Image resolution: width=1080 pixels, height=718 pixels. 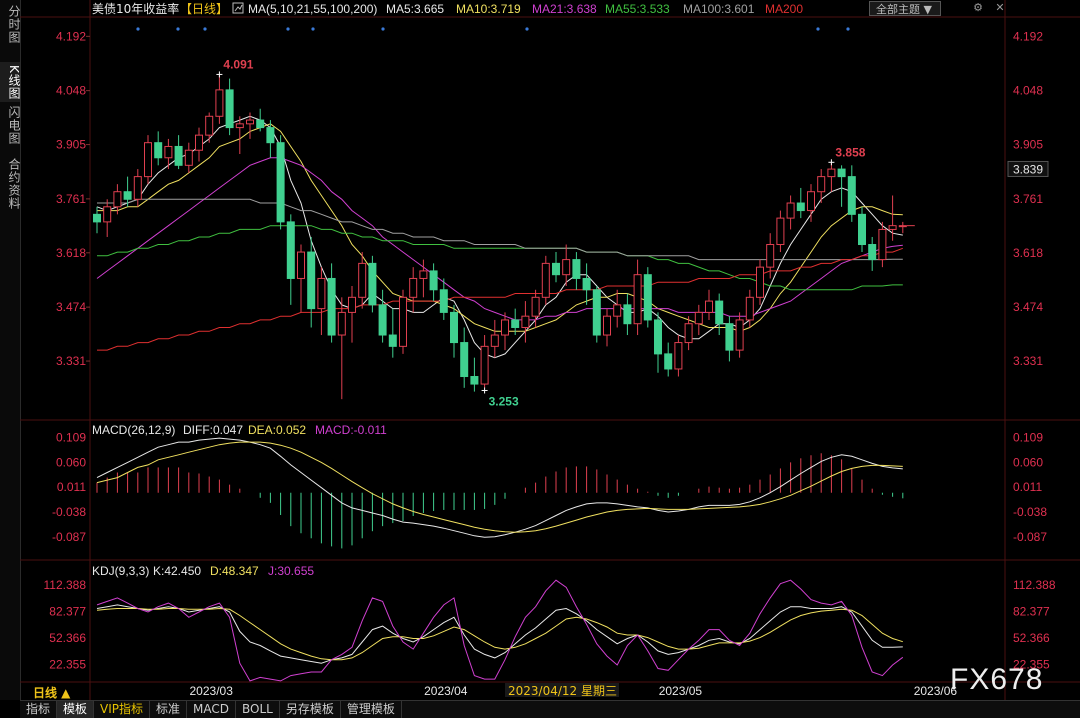 I want to click on tab-indicators: 指标, so click(x=39, y=709).